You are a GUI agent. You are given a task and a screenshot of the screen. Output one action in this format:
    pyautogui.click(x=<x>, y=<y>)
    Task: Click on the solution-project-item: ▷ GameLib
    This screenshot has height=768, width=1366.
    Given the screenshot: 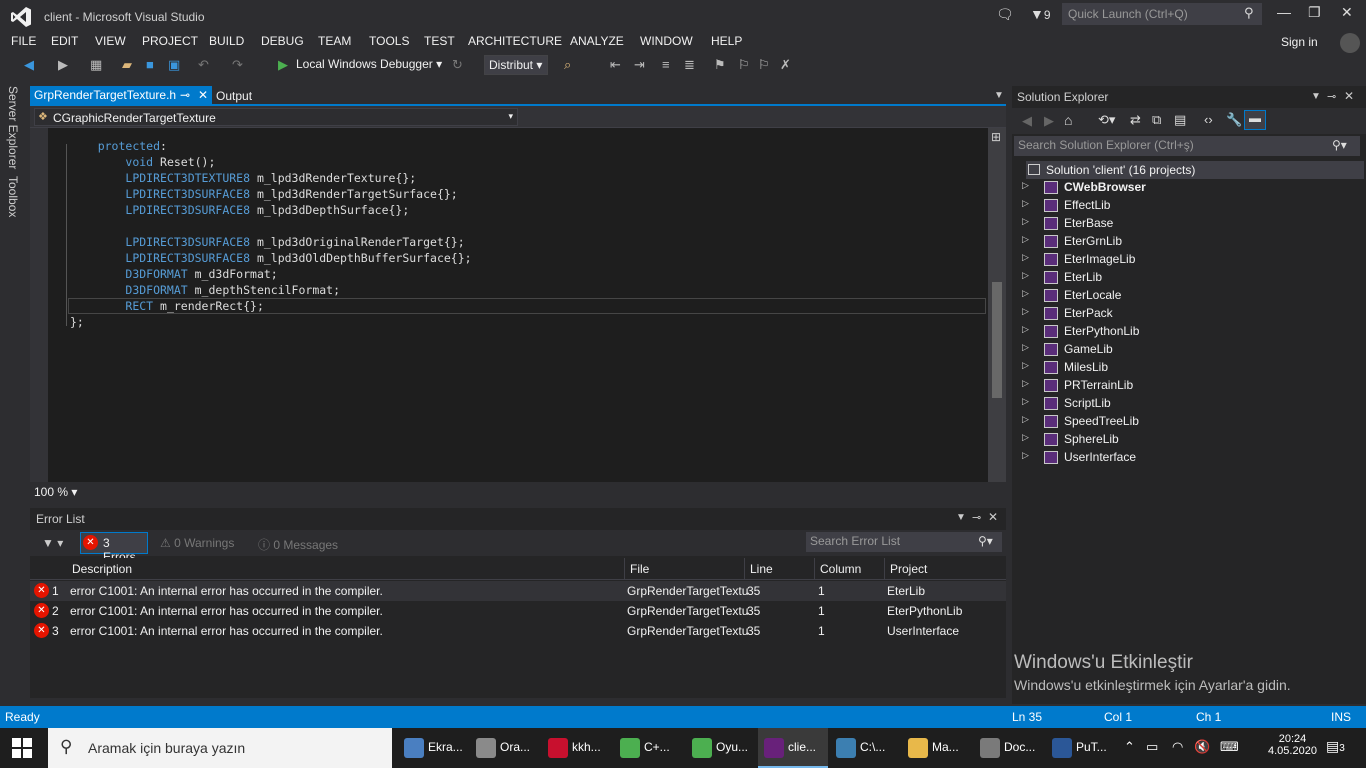 What is the action you would take?
    pyautogui.click(x=1192, y=350)
    